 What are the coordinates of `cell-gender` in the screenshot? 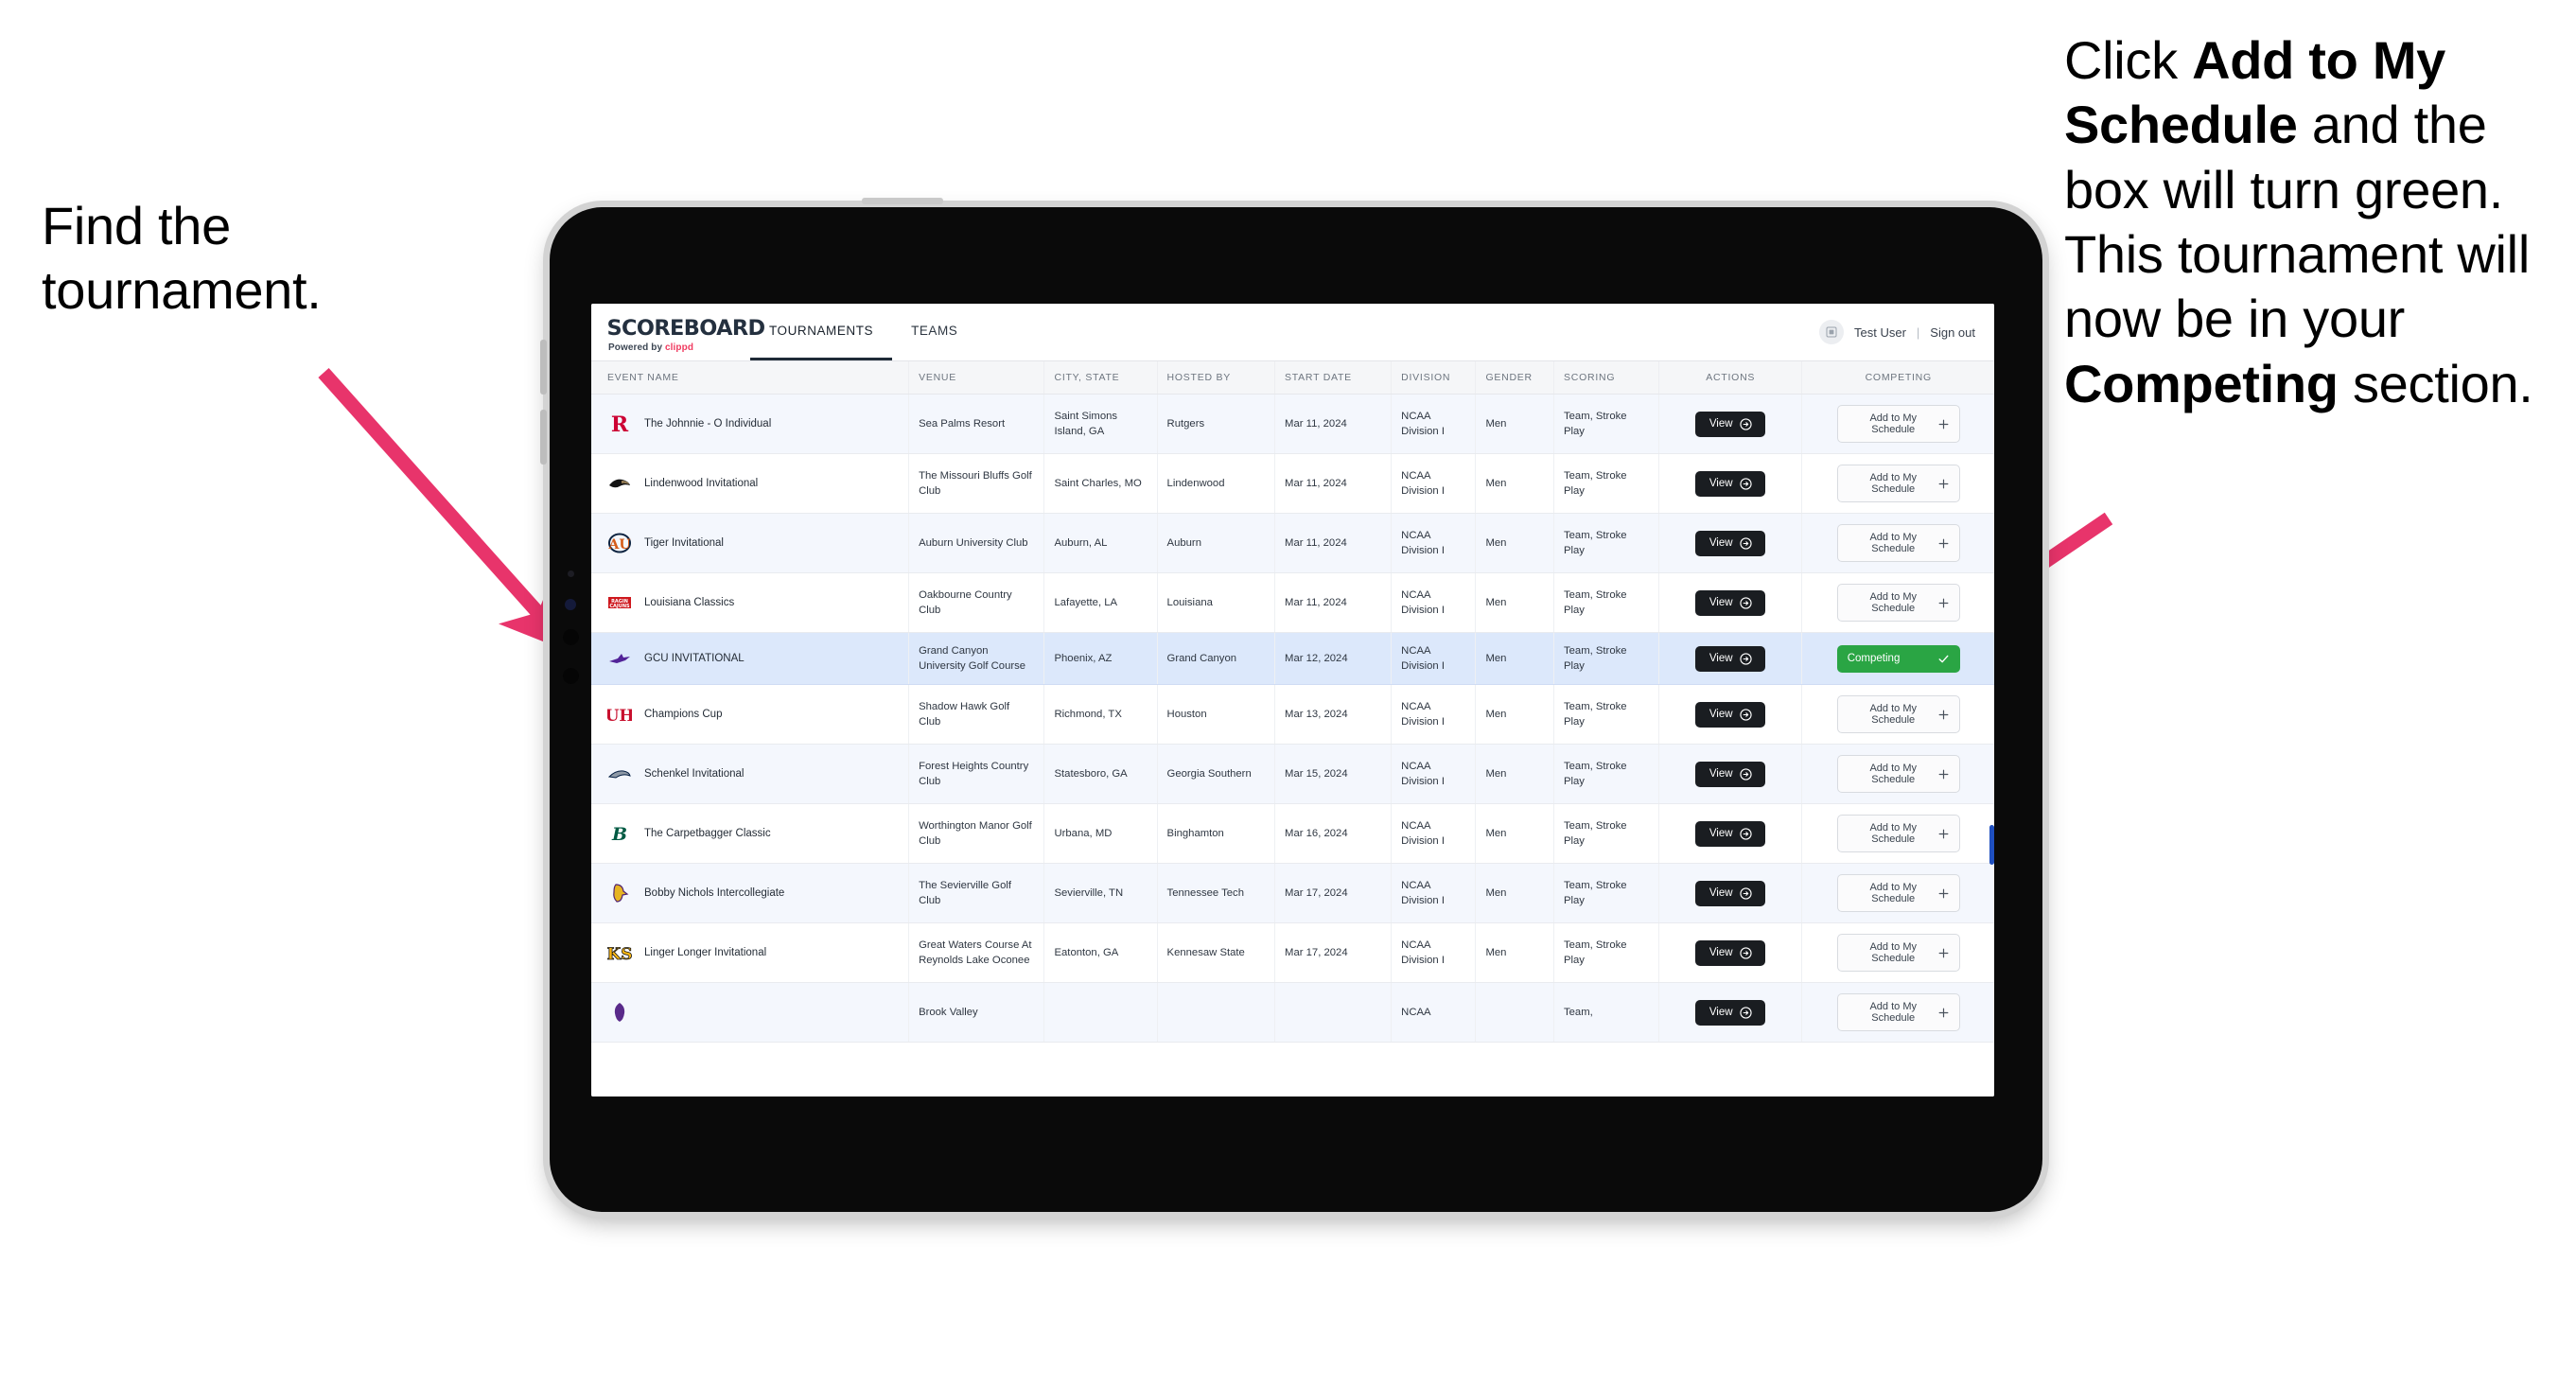 It's located at (1514, 1013).